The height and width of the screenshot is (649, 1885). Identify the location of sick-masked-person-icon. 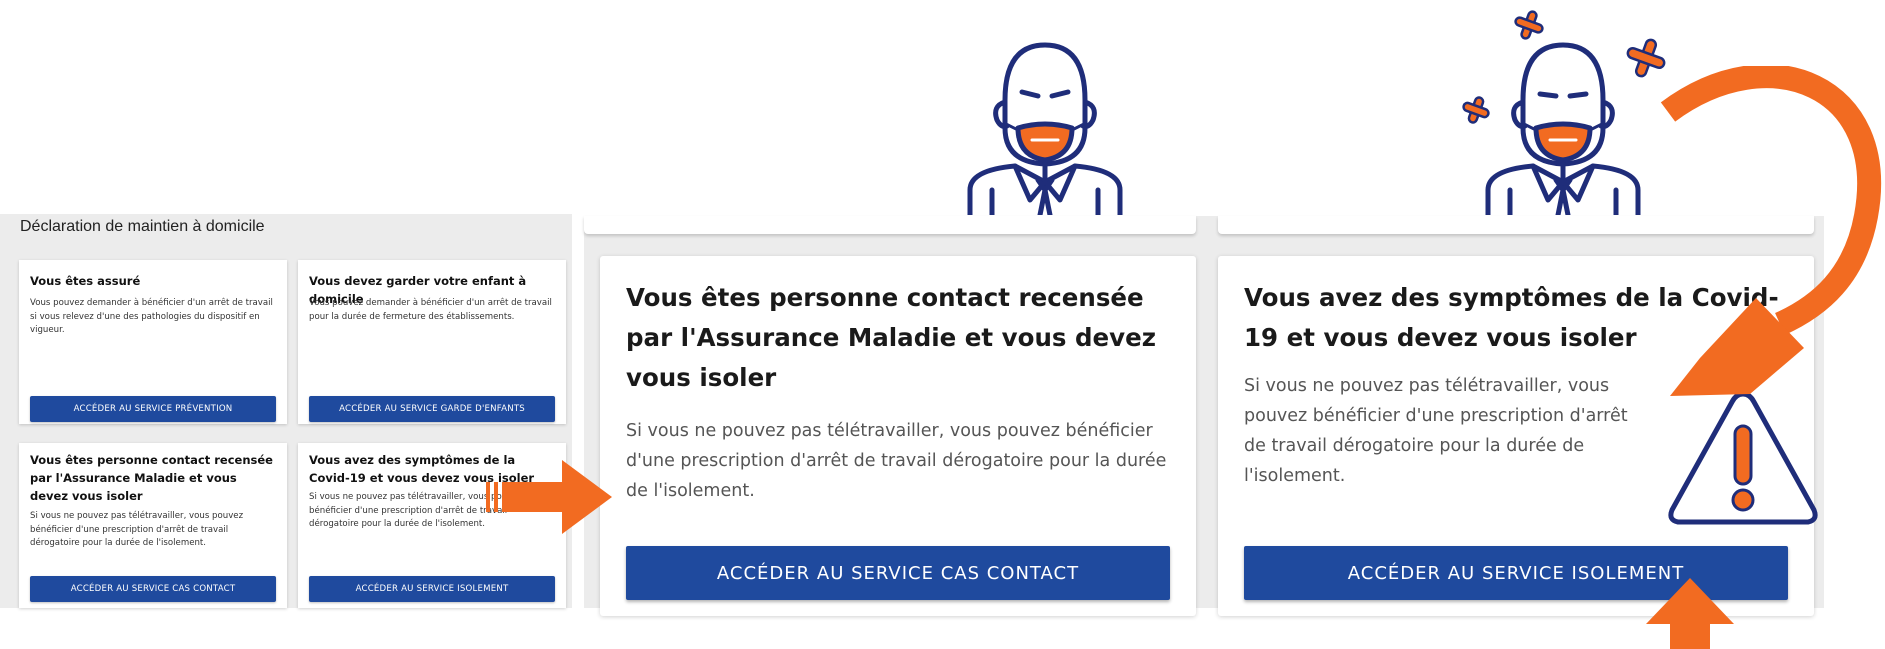
(1563, 128).